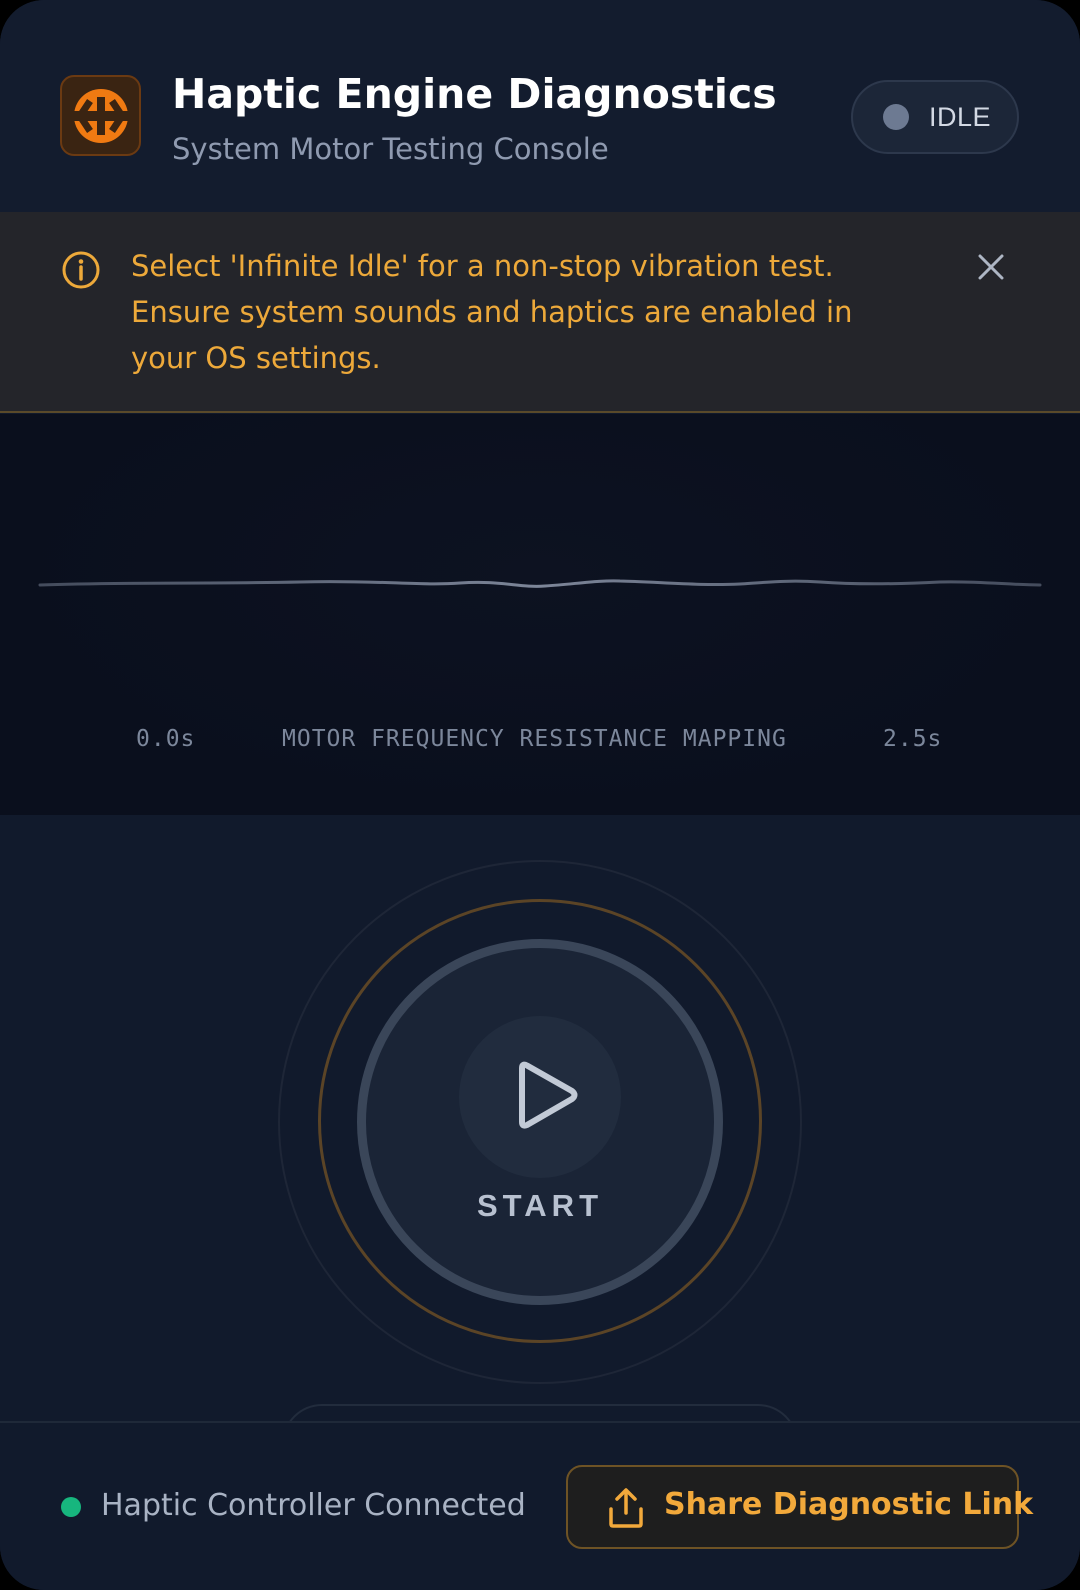 The height and width of the screenshot is (1590, 1080). Describe the element at coordinates (849, 1504) in the screenshot. I see `share-button-label: Share Diagnostic Link` at that location.